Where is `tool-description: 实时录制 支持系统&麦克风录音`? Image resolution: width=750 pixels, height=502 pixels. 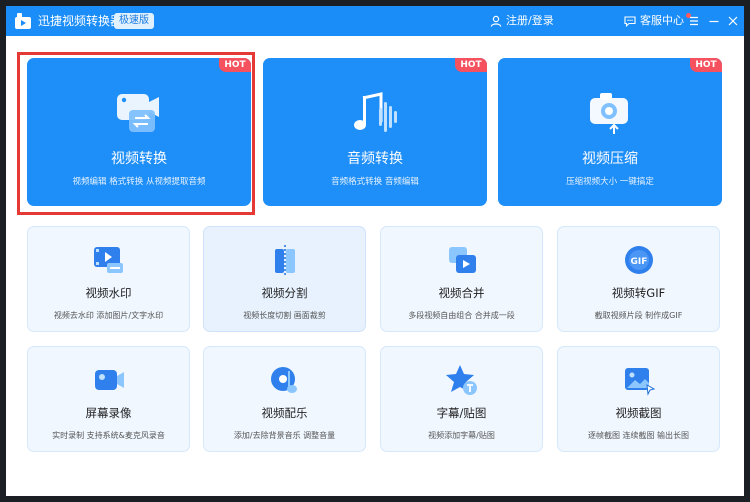
tool-description: 实时录制 支持系统&麦克风录音 is located at coordinates (108, 435).